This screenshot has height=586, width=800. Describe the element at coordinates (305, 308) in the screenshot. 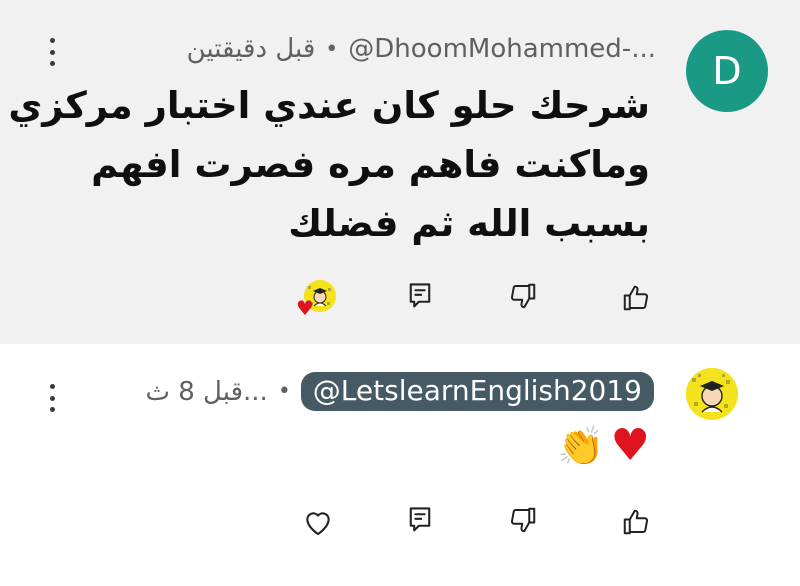

I see `heart-icon: ♥` at that location.